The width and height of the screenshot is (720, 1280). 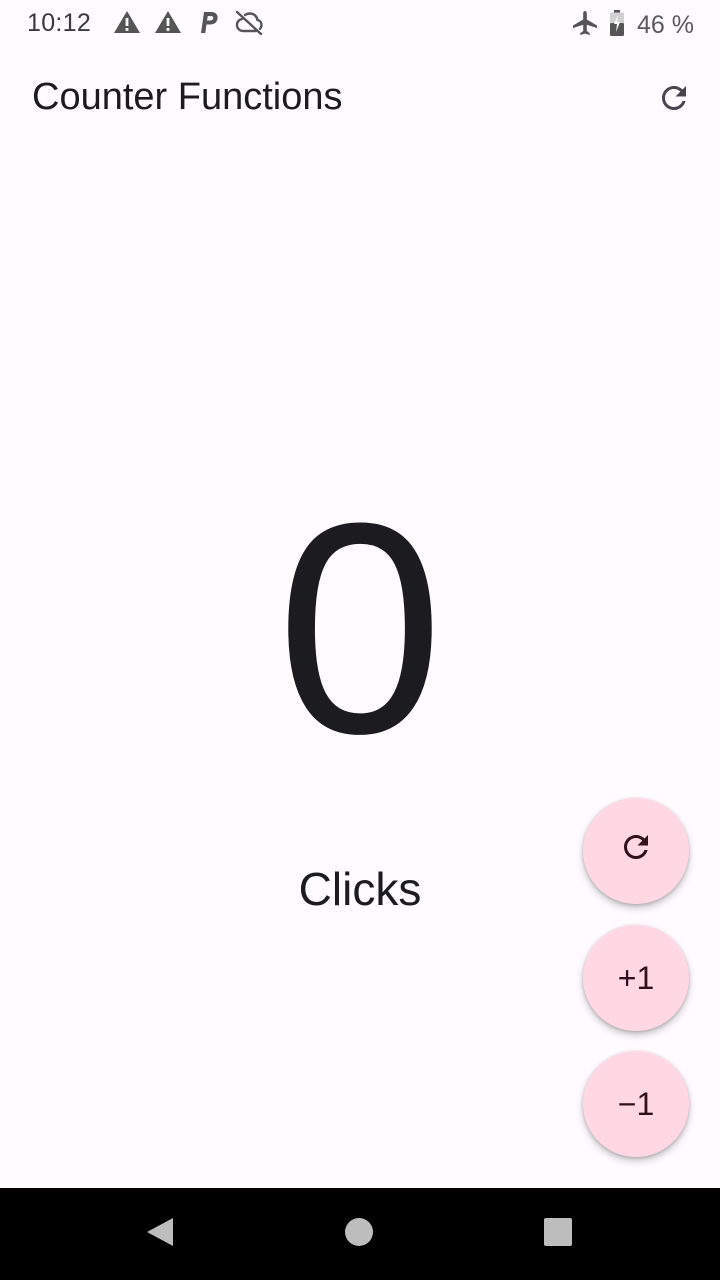 I want to click on navigation-bar, so click(x=360, y=1234).